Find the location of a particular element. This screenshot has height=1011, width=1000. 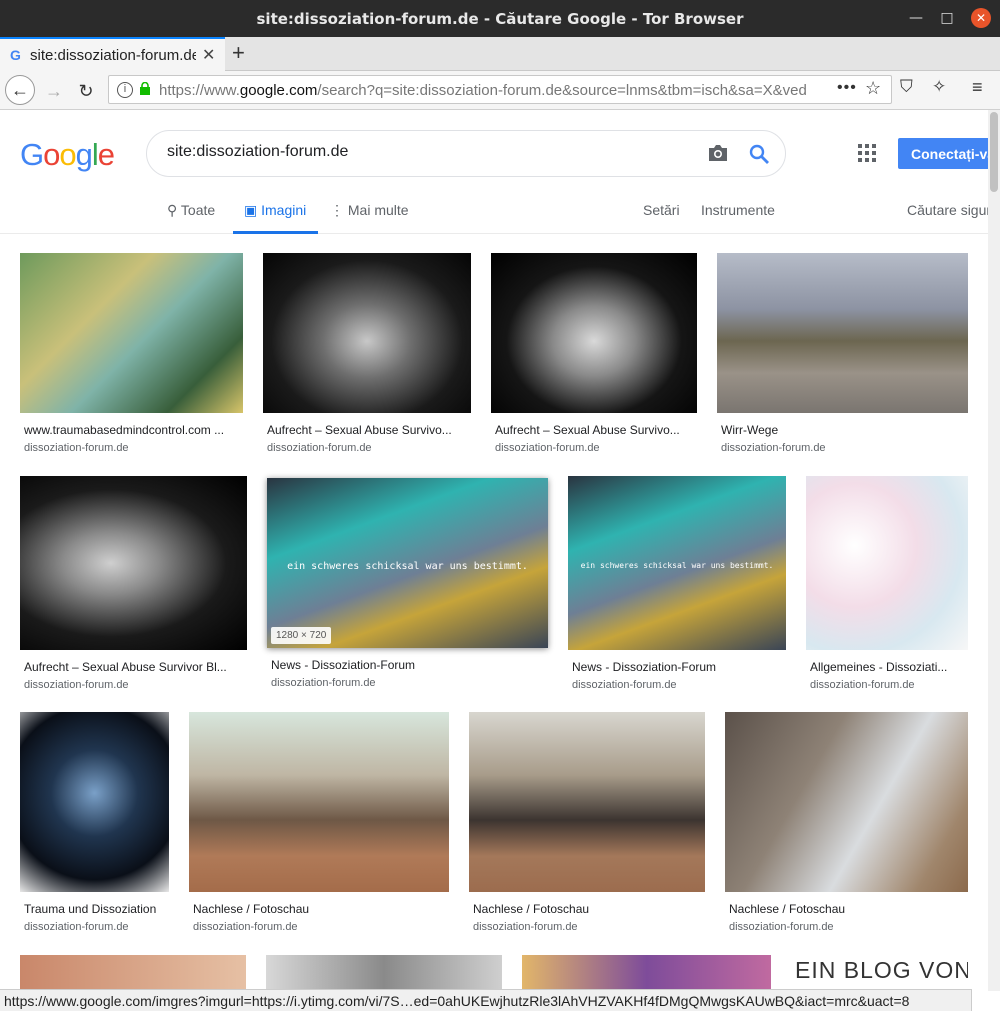

scrollbar-thumb is located at coordinates (994, 152).